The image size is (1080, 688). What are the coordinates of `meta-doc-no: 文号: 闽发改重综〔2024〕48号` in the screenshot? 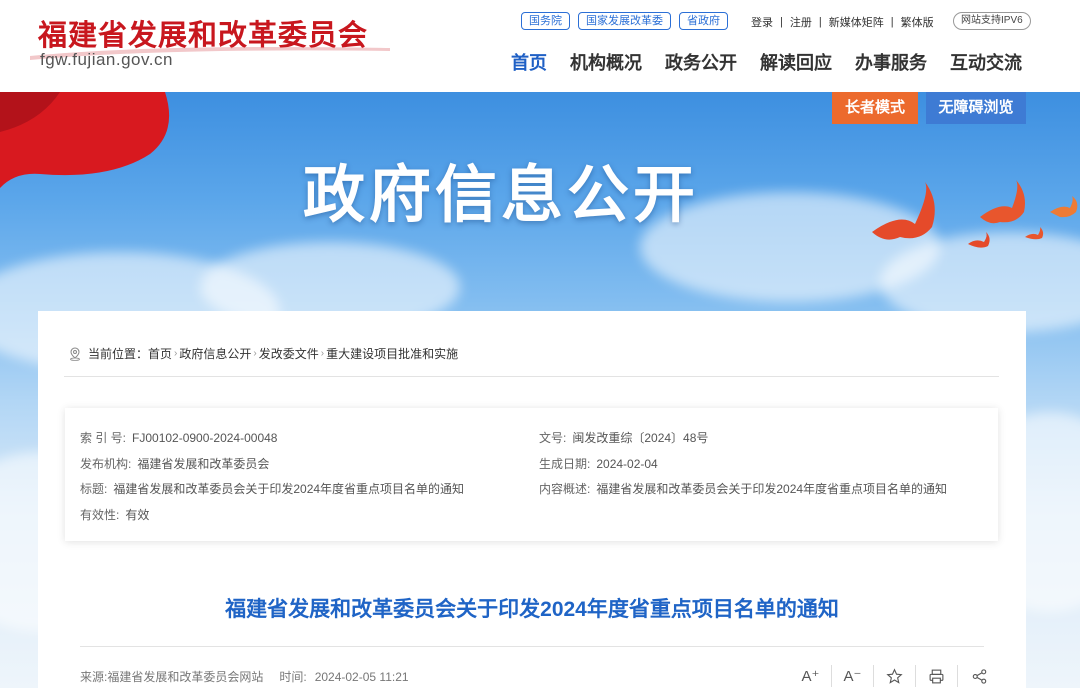 It's located at (623, 437).